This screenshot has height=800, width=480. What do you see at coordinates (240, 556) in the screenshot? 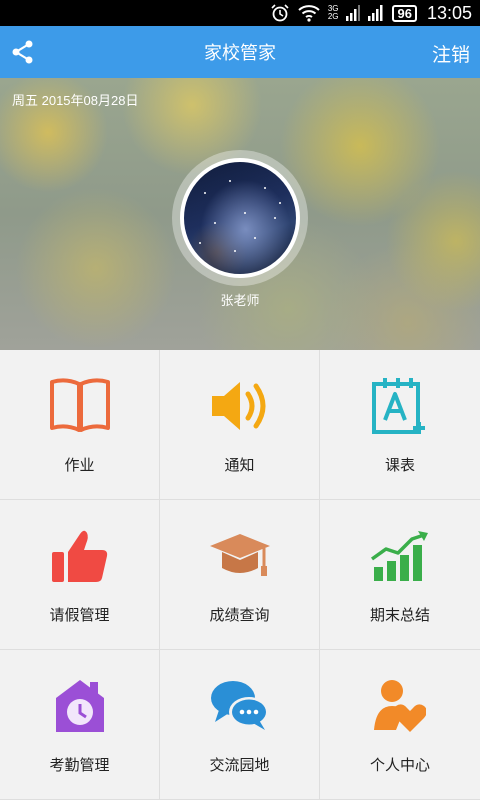
I see `graduation-cap-icon` at bounding box center [240, 556].